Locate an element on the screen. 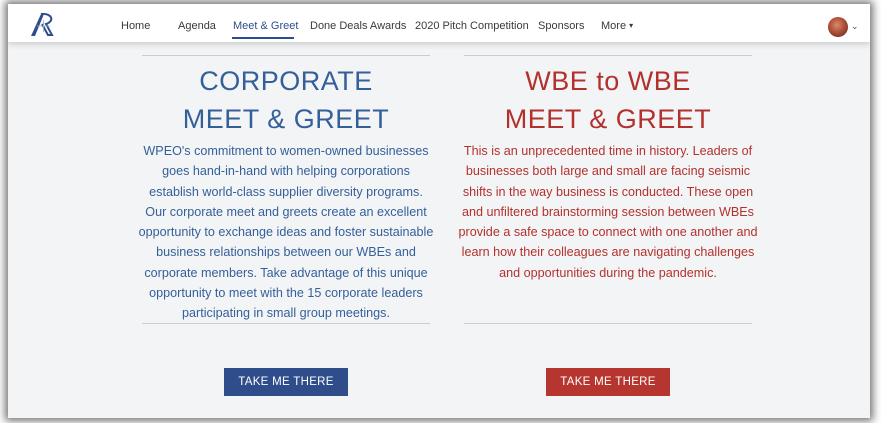  nav-done-deals-awards: Done Deals Awards is located at coordinates (358, 26).